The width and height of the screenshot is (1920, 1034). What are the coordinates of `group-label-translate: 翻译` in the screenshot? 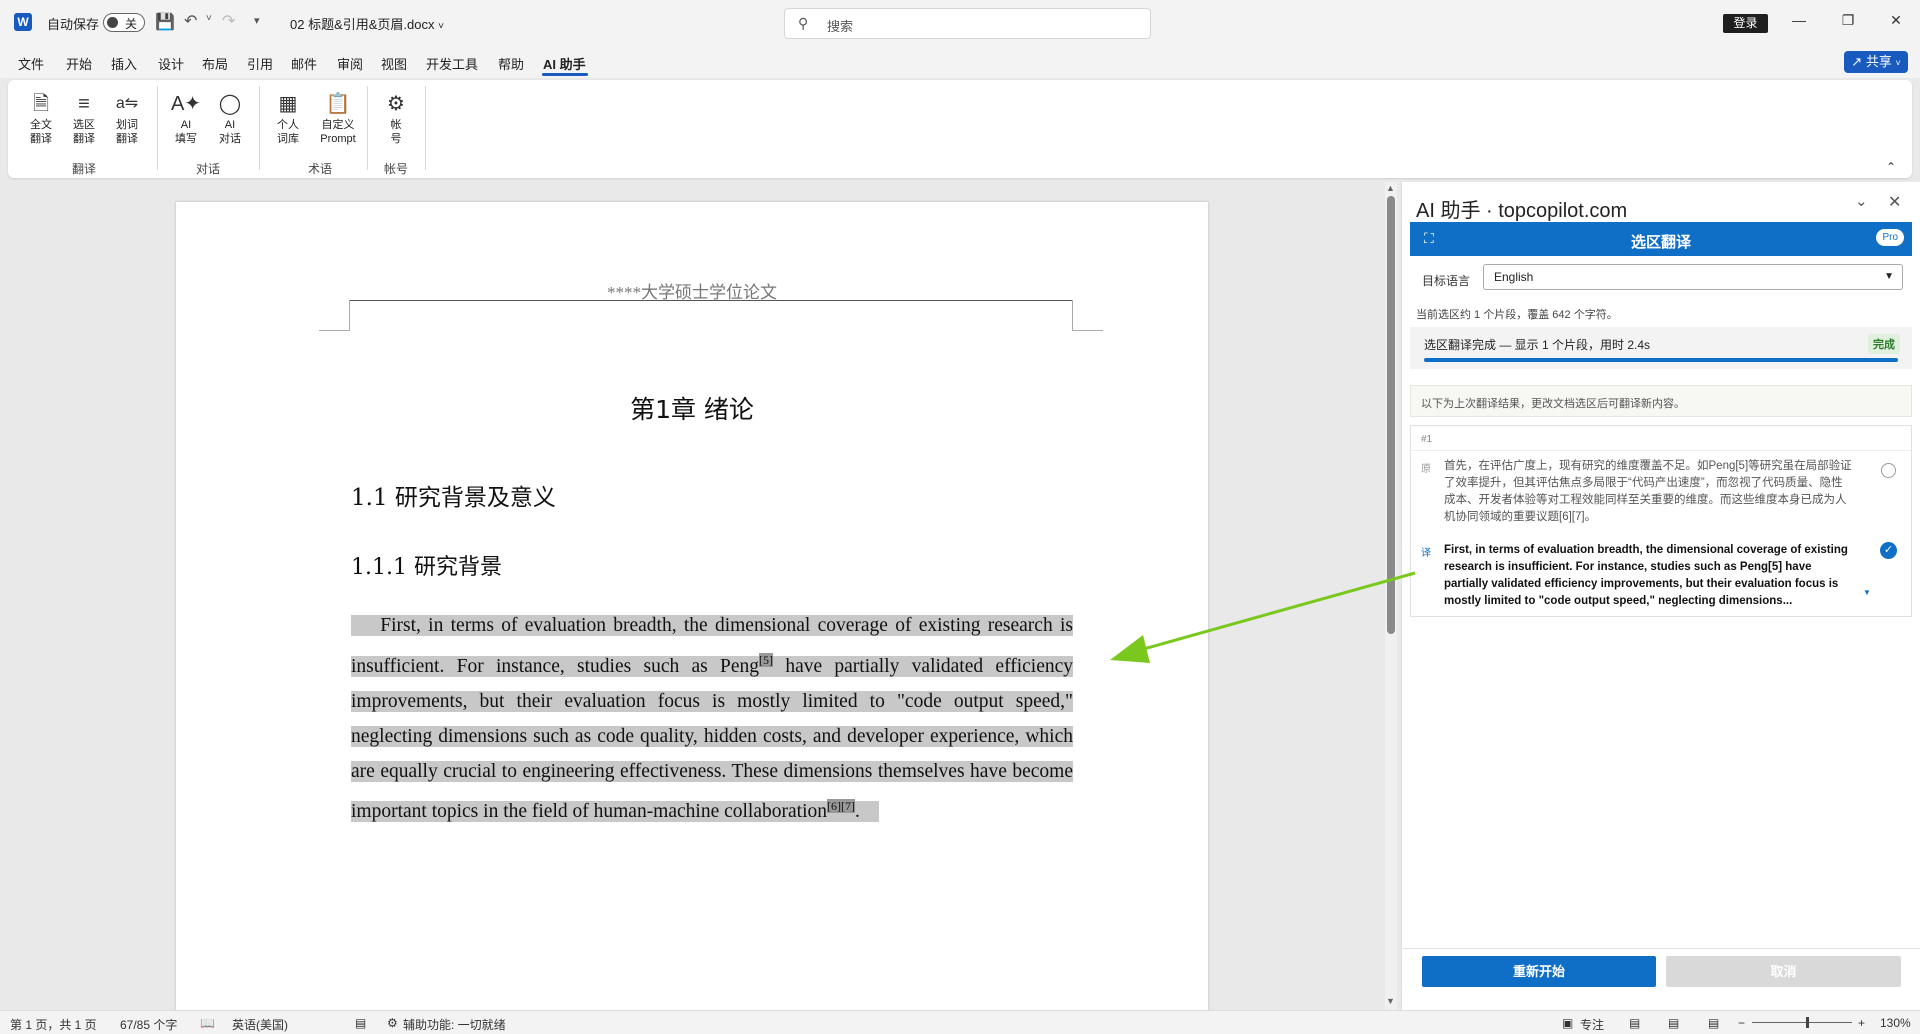 It's located at (83, 169).